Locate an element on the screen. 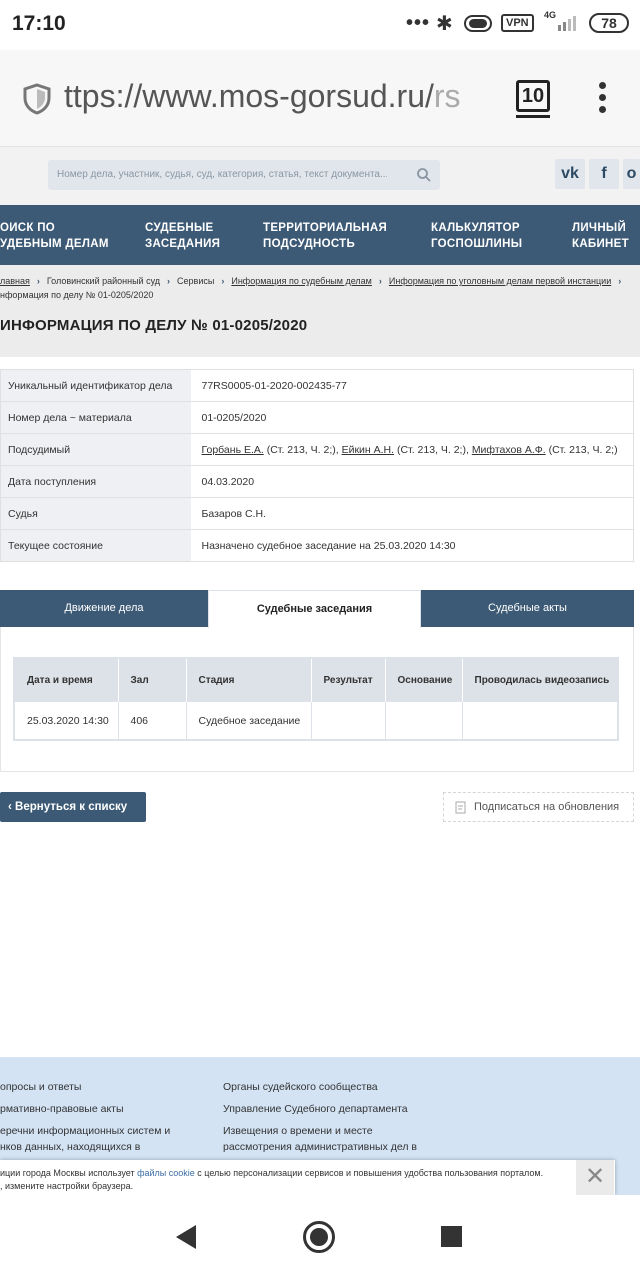 Image resolution: width=640 pixels, height=1280 pixels. clock: 17:10 is located at coordinates (39, 23).